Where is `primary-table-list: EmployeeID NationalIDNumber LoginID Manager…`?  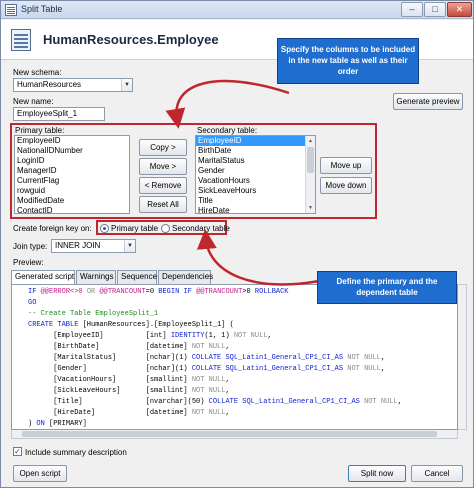
primary-table-list: EmployeeID NationalIDNumber LoginID Manager… is located at coordinates (72, 174).